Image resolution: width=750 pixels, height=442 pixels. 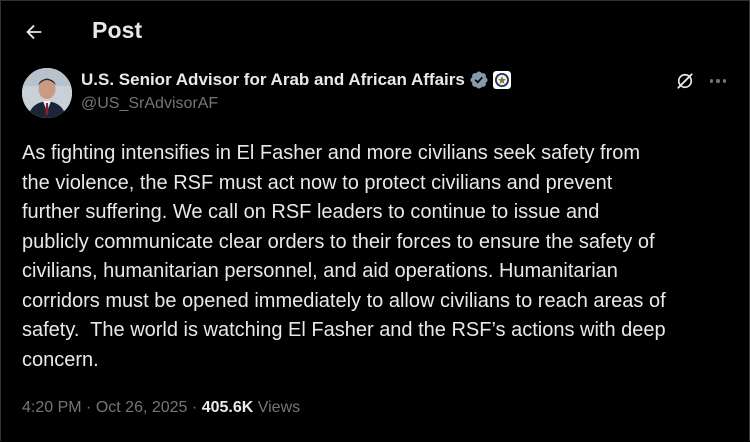 I want to click on views-label-wrap: Views, so click(x=276, y=408).